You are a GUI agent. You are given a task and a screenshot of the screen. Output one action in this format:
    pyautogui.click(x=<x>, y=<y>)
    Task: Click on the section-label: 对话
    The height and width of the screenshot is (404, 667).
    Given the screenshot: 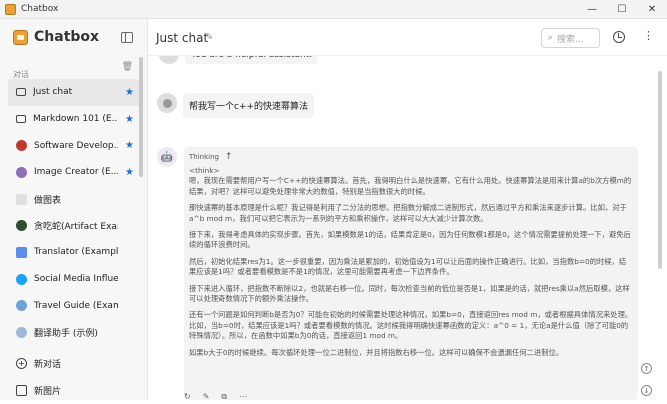 What is the action you would take?
    pyautogui.click(x=21, y=74)
    